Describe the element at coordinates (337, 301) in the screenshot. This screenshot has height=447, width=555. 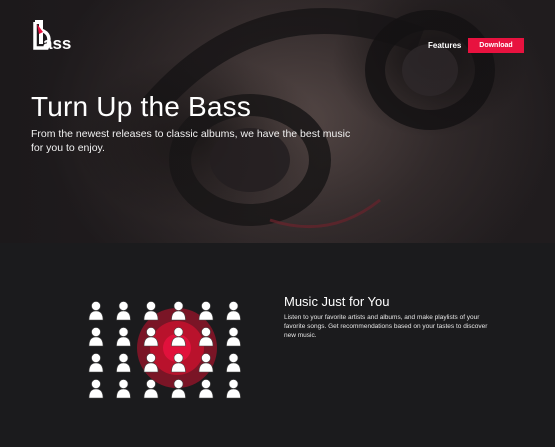
I see `feature-title: Music Just for You` at that location.